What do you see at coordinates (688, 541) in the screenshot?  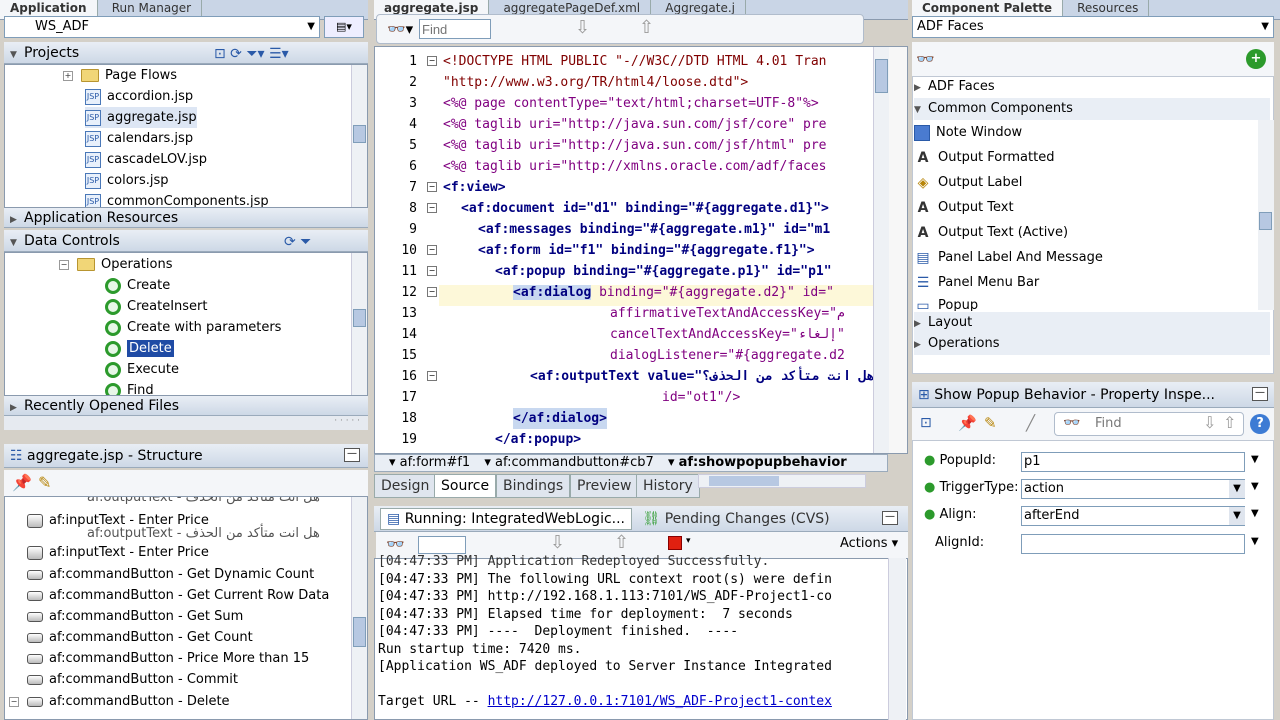 I see `chevron-down-icon: ▾` at bounding box center [688, 541].